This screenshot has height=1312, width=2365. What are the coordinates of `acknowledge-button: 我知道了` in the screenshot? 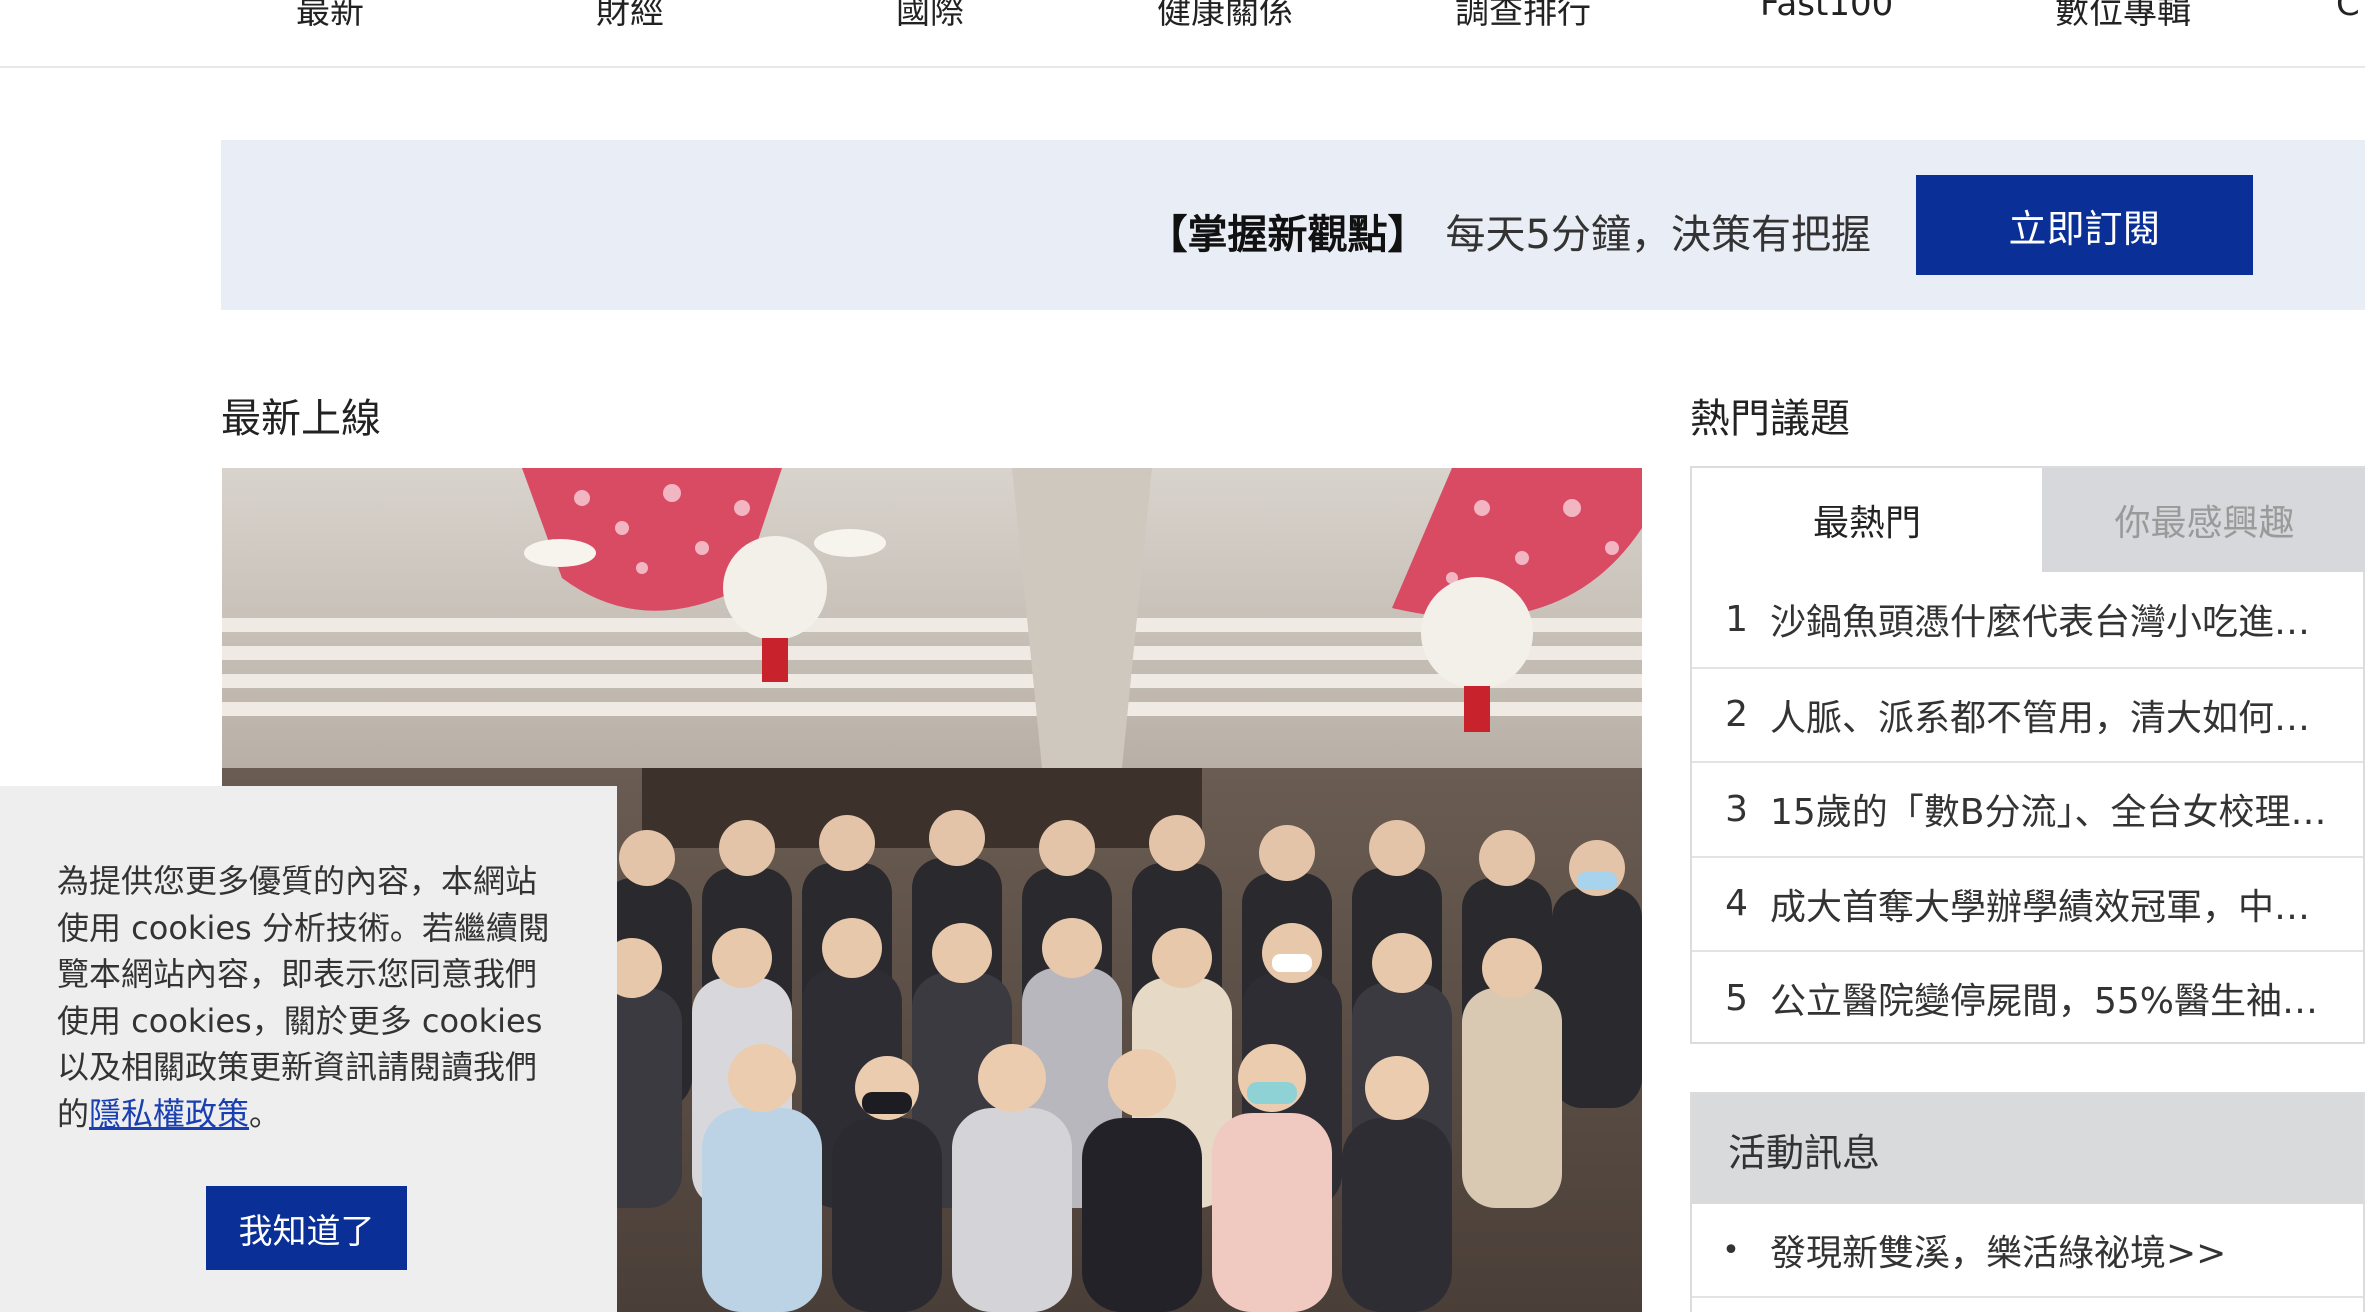 It's located at (306, 1228).